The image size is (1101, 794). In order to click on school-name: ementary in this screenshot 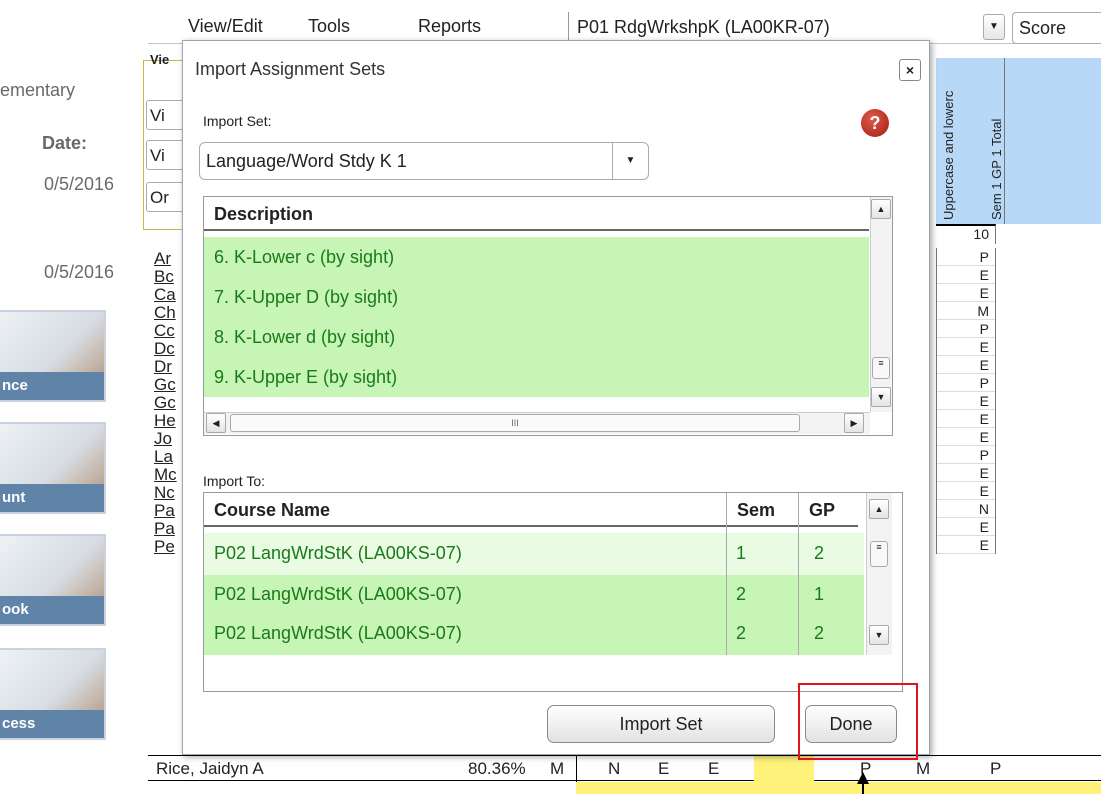, I will do `click(38, 90)`.